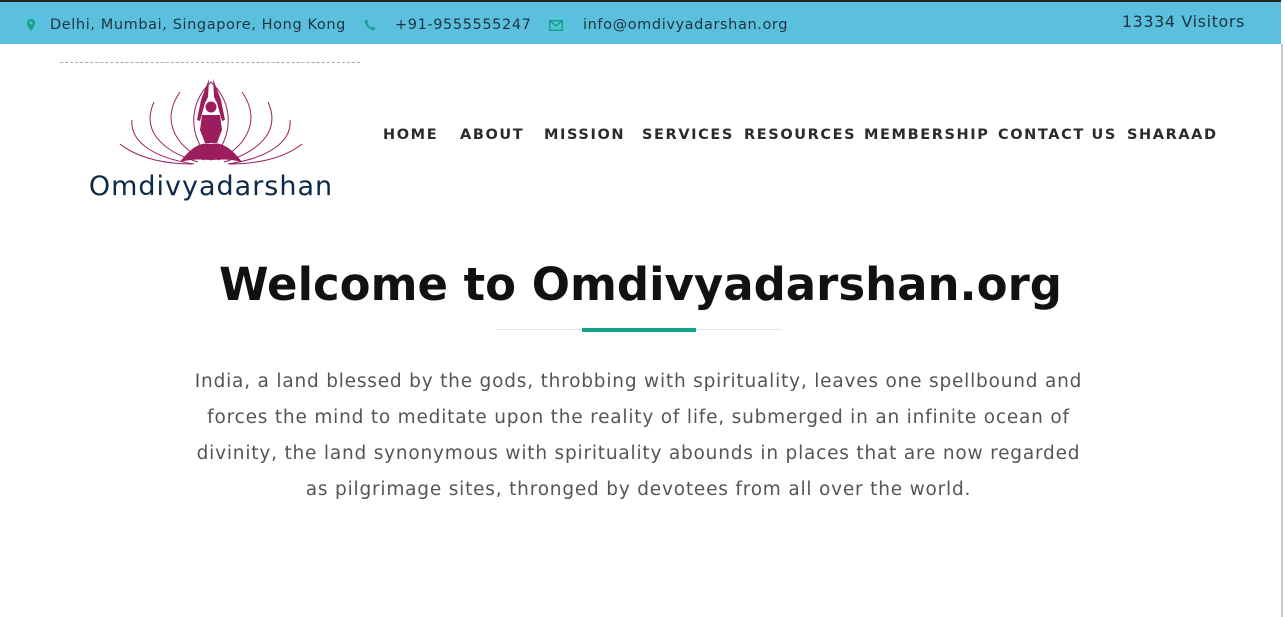 This screenshot has height=617, width=1285. Describe the element at coordinates (492, 135) in the screenshot. I see `nav-about: ABOUT` at that location.